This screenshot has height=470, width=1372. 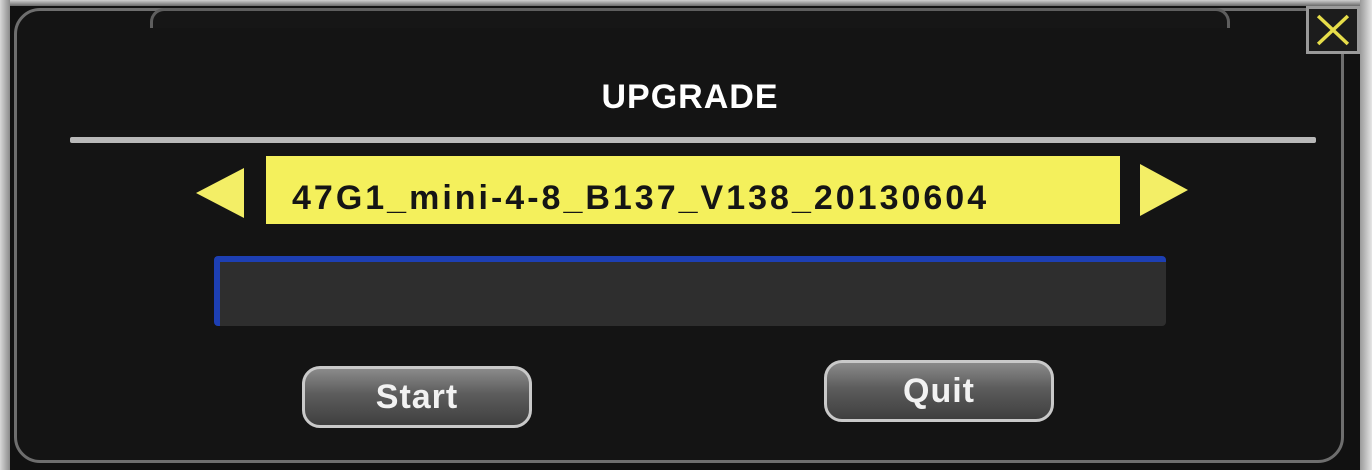 I want to click on start-button: Start, so click(x=417, y=397).